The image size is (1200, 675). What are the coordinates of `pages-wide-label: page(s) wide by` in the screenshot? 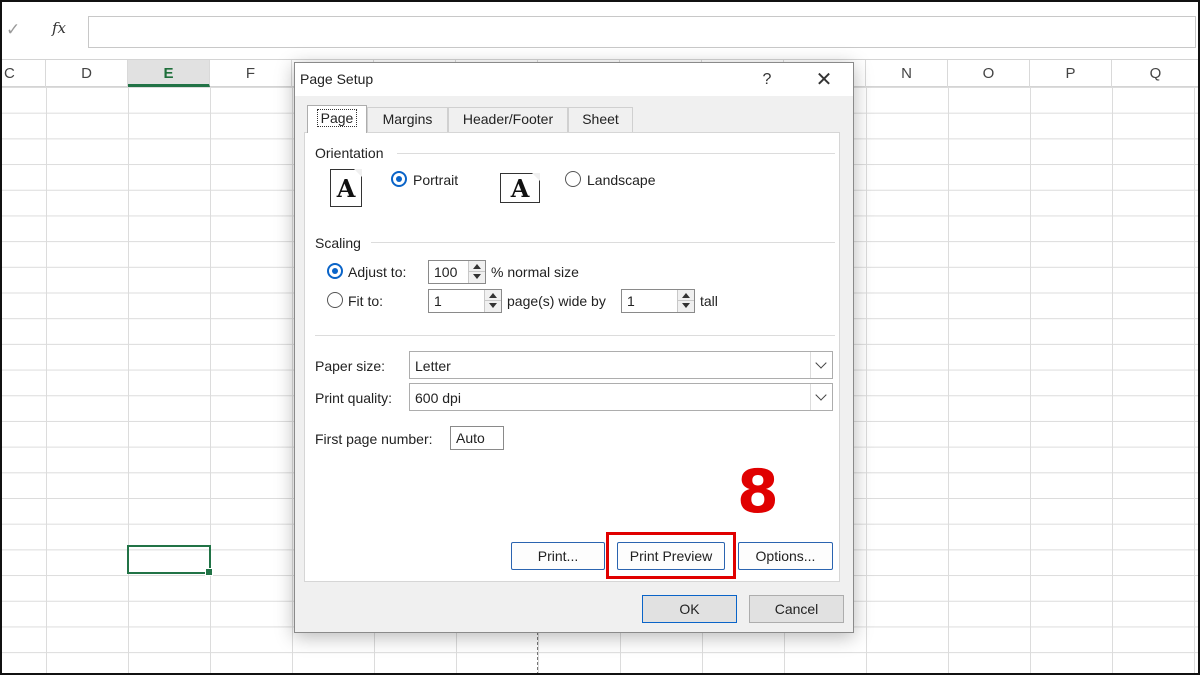 It's located at (556, 301).